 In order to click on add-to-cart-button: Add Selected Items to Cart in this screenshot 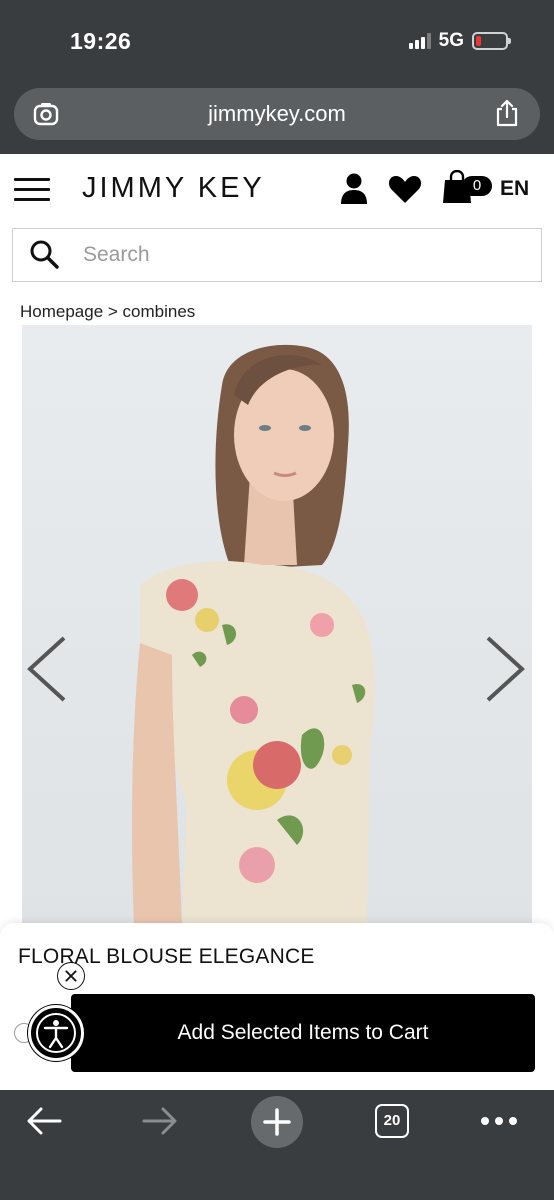, I will do `click(303, 1033)`.